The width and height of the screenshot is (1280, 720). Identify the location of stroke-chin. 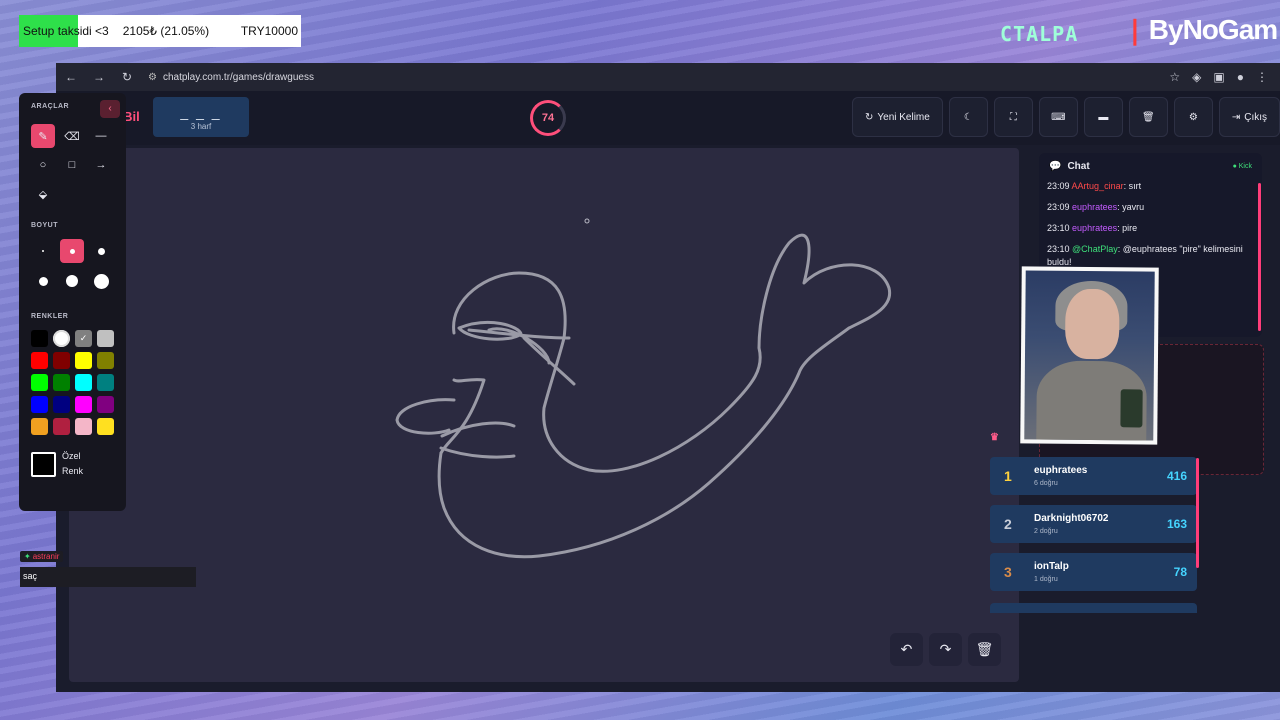
(477, 452).